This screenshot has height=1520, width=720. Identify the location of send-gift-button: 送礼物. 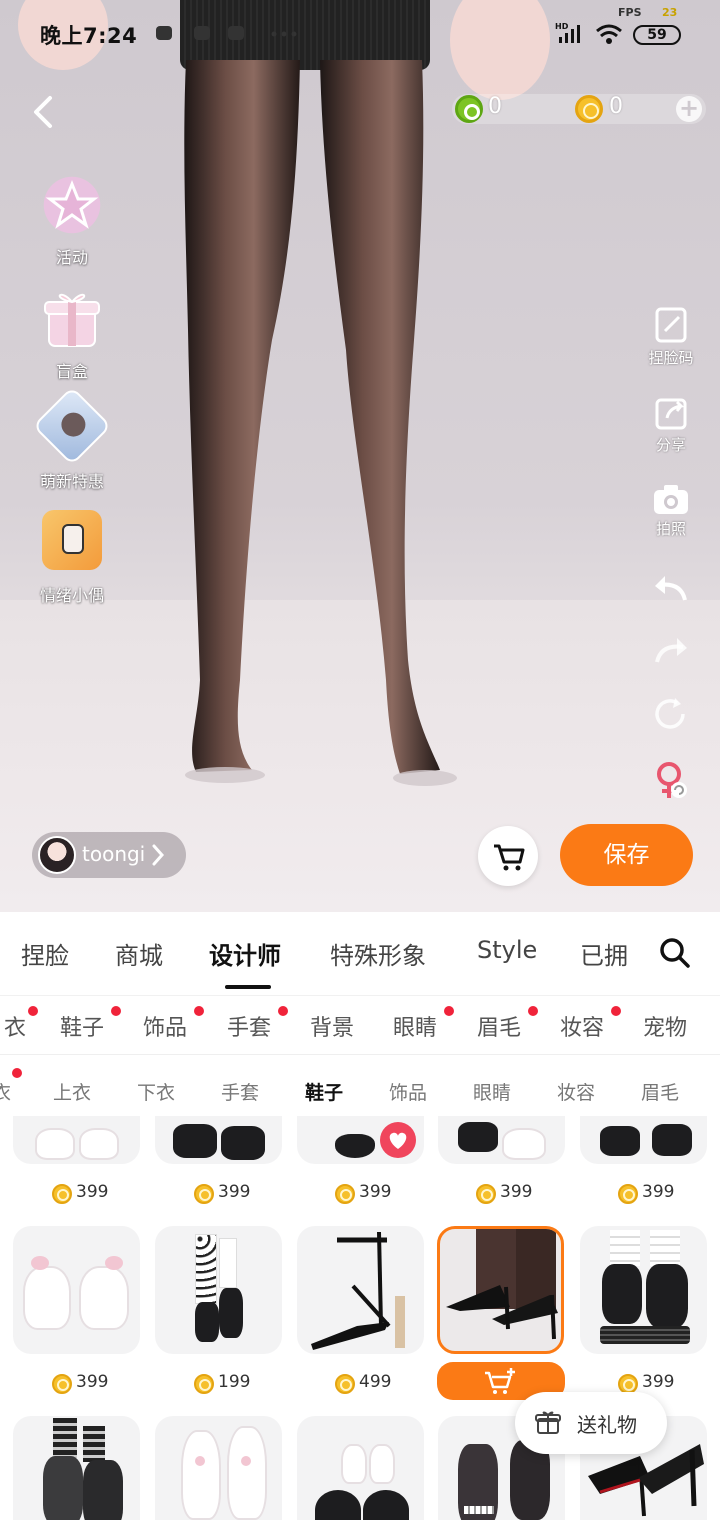
(591, 1423).